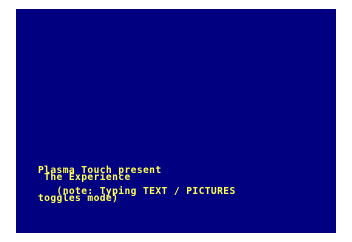  Describe the element at coordinates (78, 198) in the screenshot. I see `note-line-continued: toggles mode)` at that location.